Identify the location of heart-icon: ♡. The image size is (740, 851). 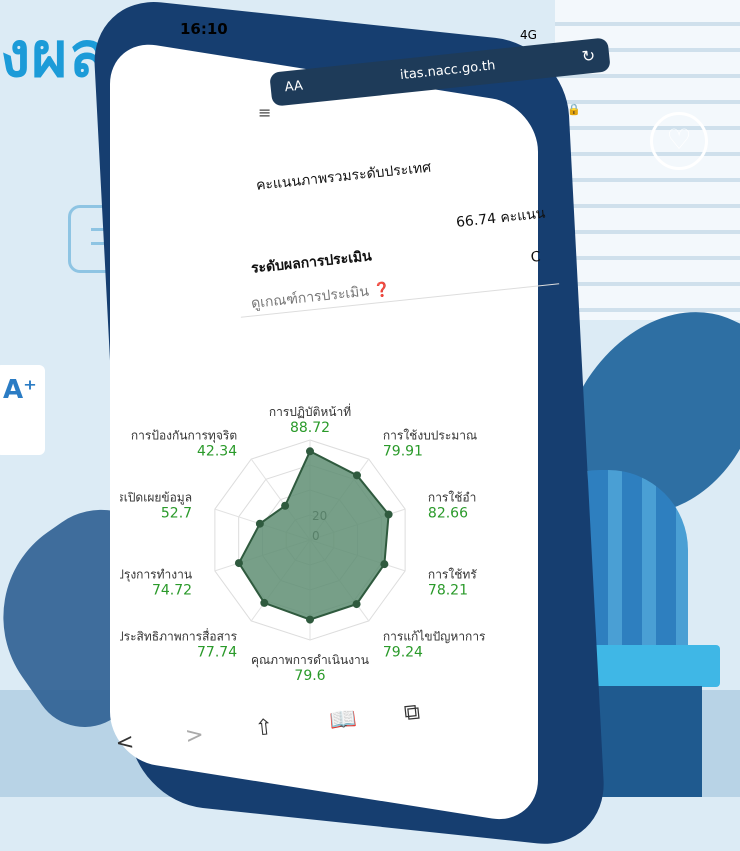
(679, 141).